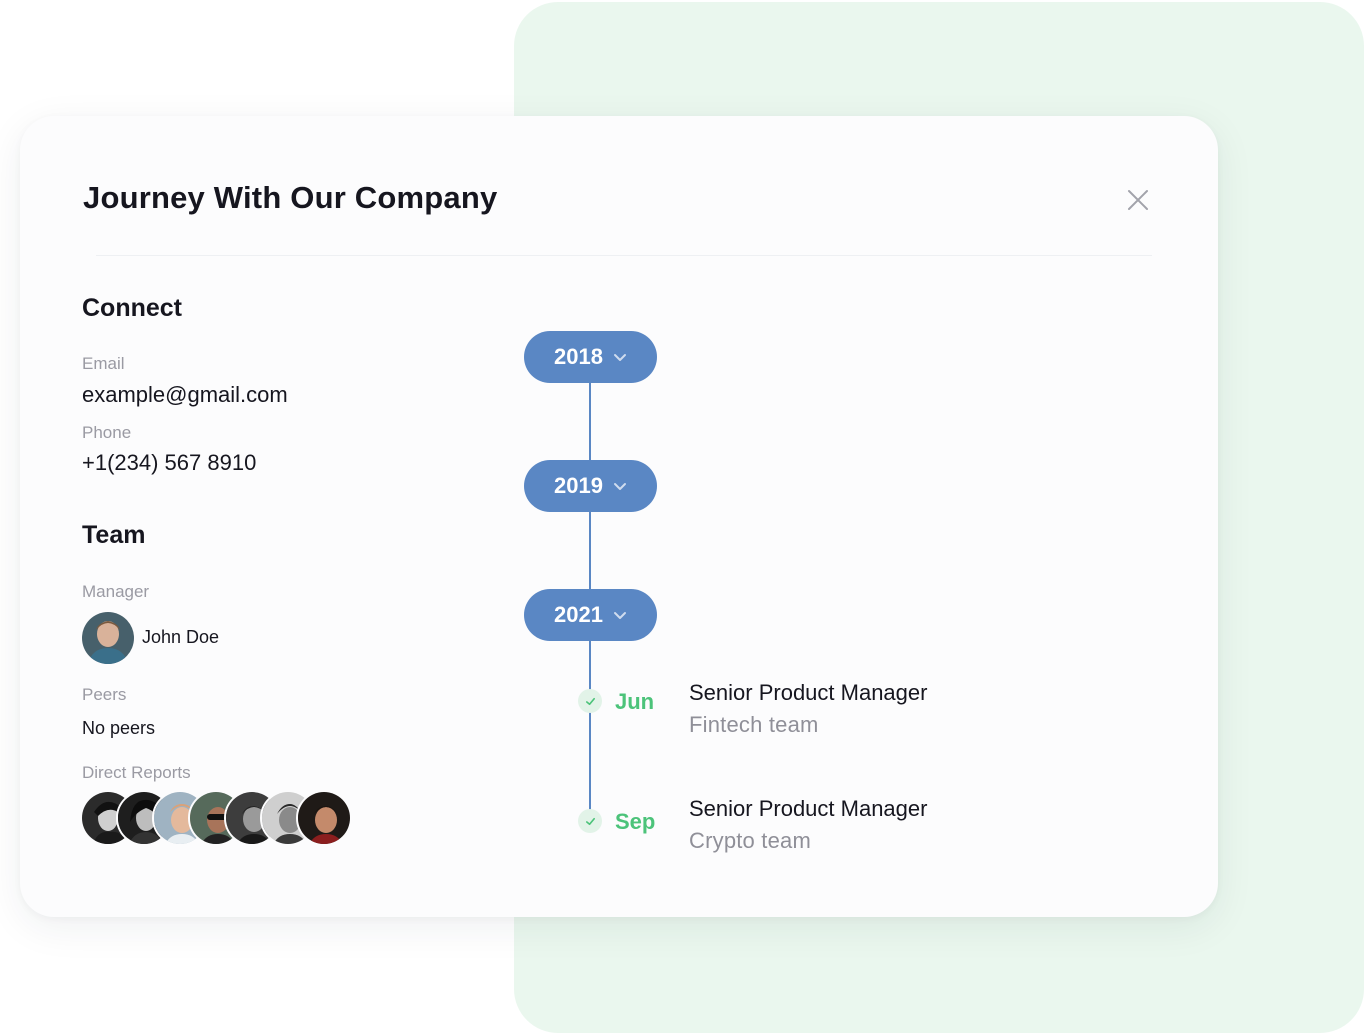 This screenshot has width=1364, height=1033. Describe the element at coordinates (180, 637) in the screenshot. I see `manager-name: John Doe` at that location.